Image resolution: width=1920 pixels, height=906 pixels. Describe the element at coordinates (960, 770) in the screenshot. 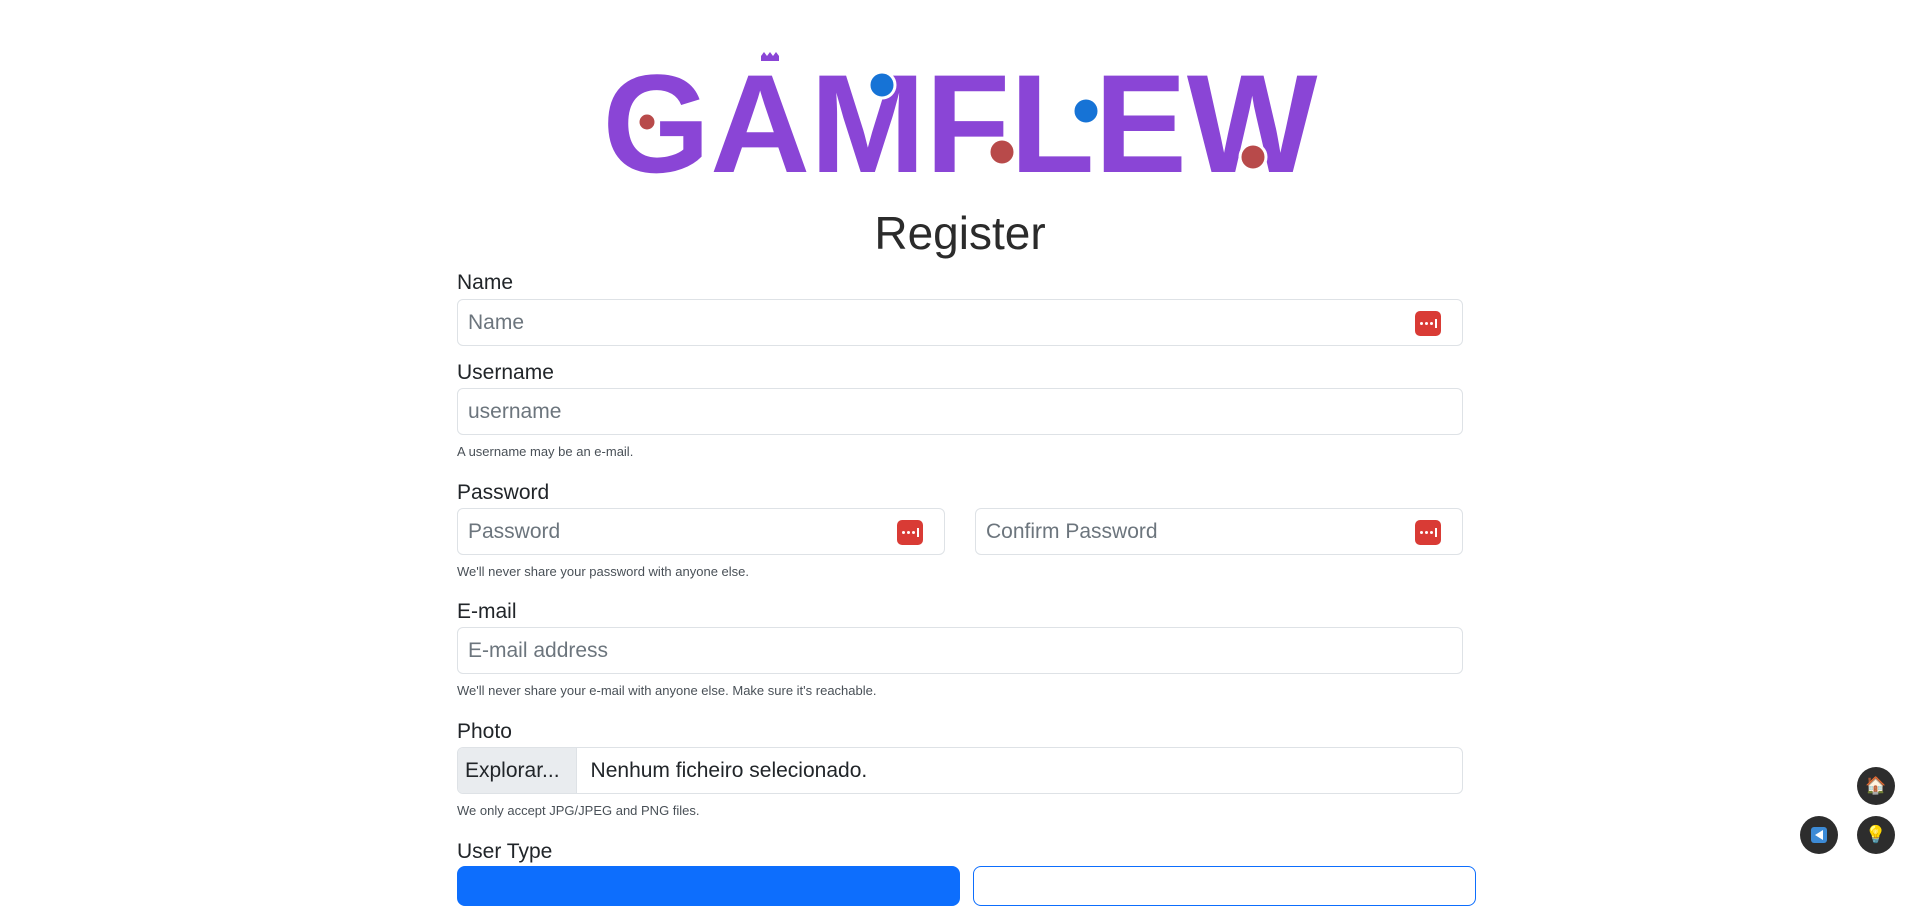

I see `photo-file-input: Explorar... Nenhum ficheiro selecionado.` at that location.